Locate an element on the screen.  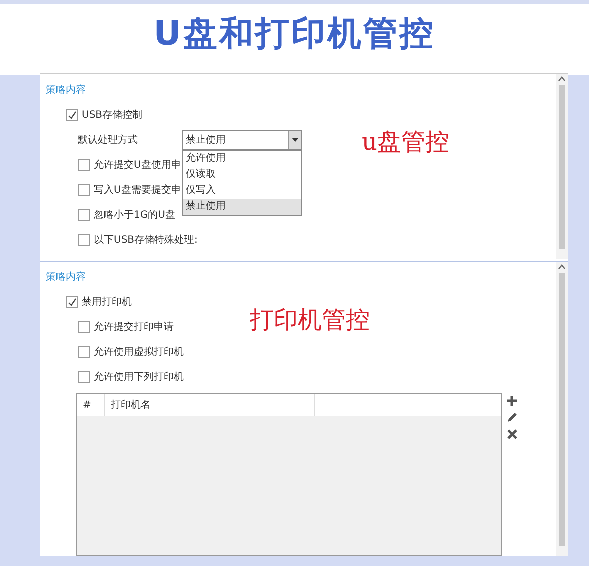
dropdown-option: 仅读取 is located at coordinates (242, 175).